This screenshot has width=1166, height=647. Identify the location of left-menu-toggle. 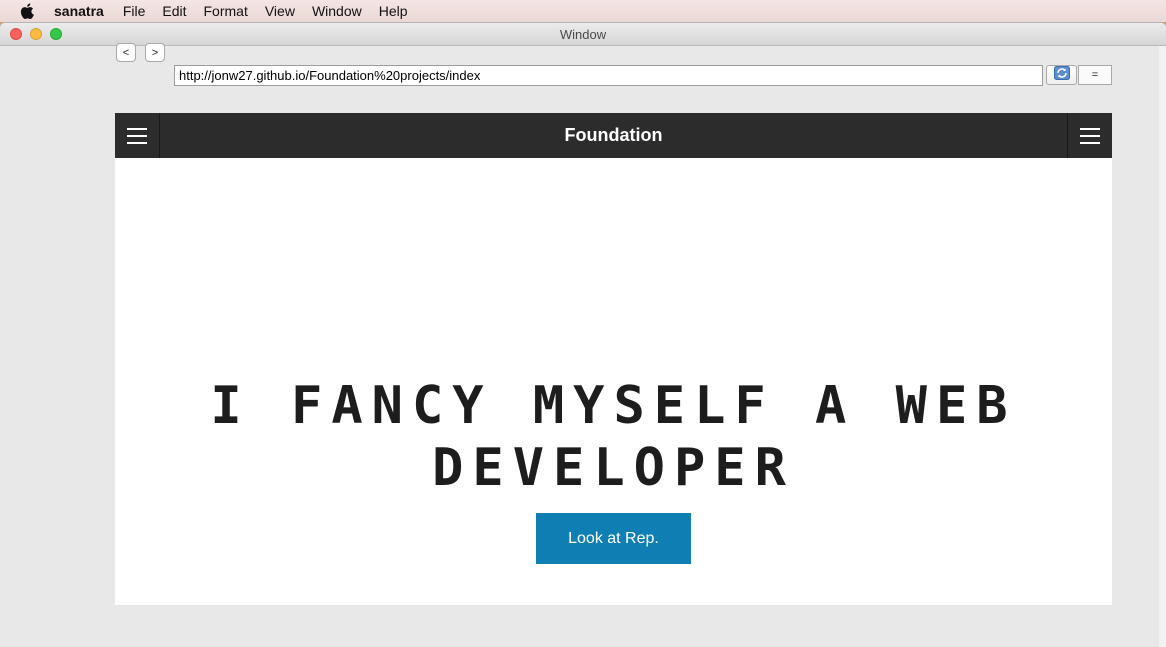
(137, 135).